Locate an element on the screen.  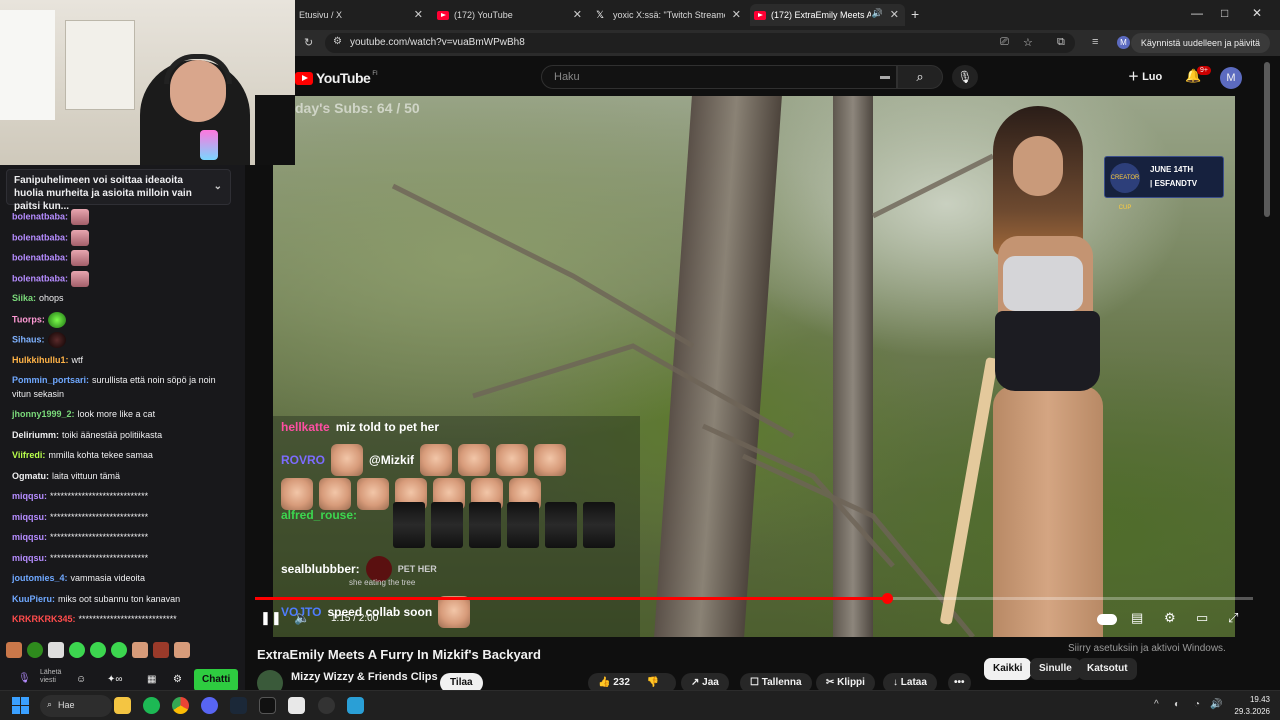
profile-avatar: M is located at coordinates (1123, 42).